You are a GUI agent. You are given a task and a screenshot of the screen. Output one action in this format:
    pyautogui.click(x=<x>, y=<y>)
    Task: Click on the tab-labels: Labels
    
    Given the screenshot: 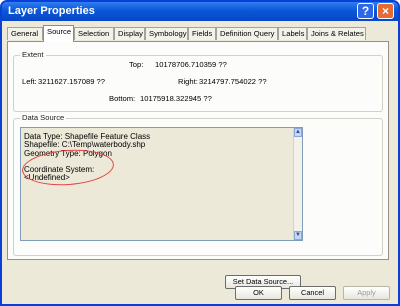 What is the action you would take?
    pyautogui.click(x=292, y=33)
    